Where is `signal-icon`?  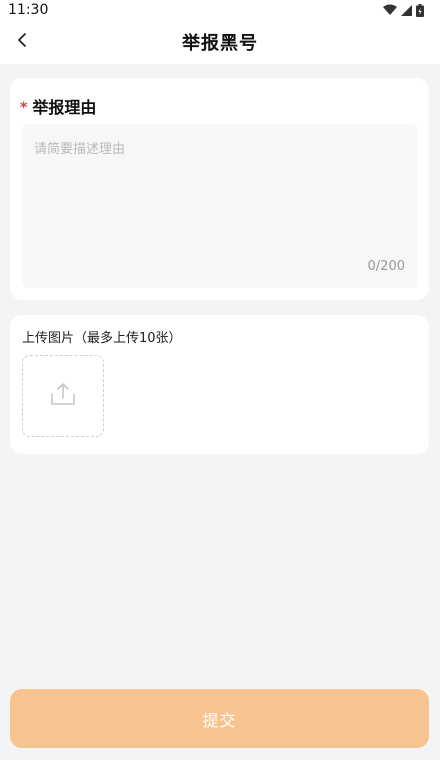 signal-icon is located at coordinates (406, 10).